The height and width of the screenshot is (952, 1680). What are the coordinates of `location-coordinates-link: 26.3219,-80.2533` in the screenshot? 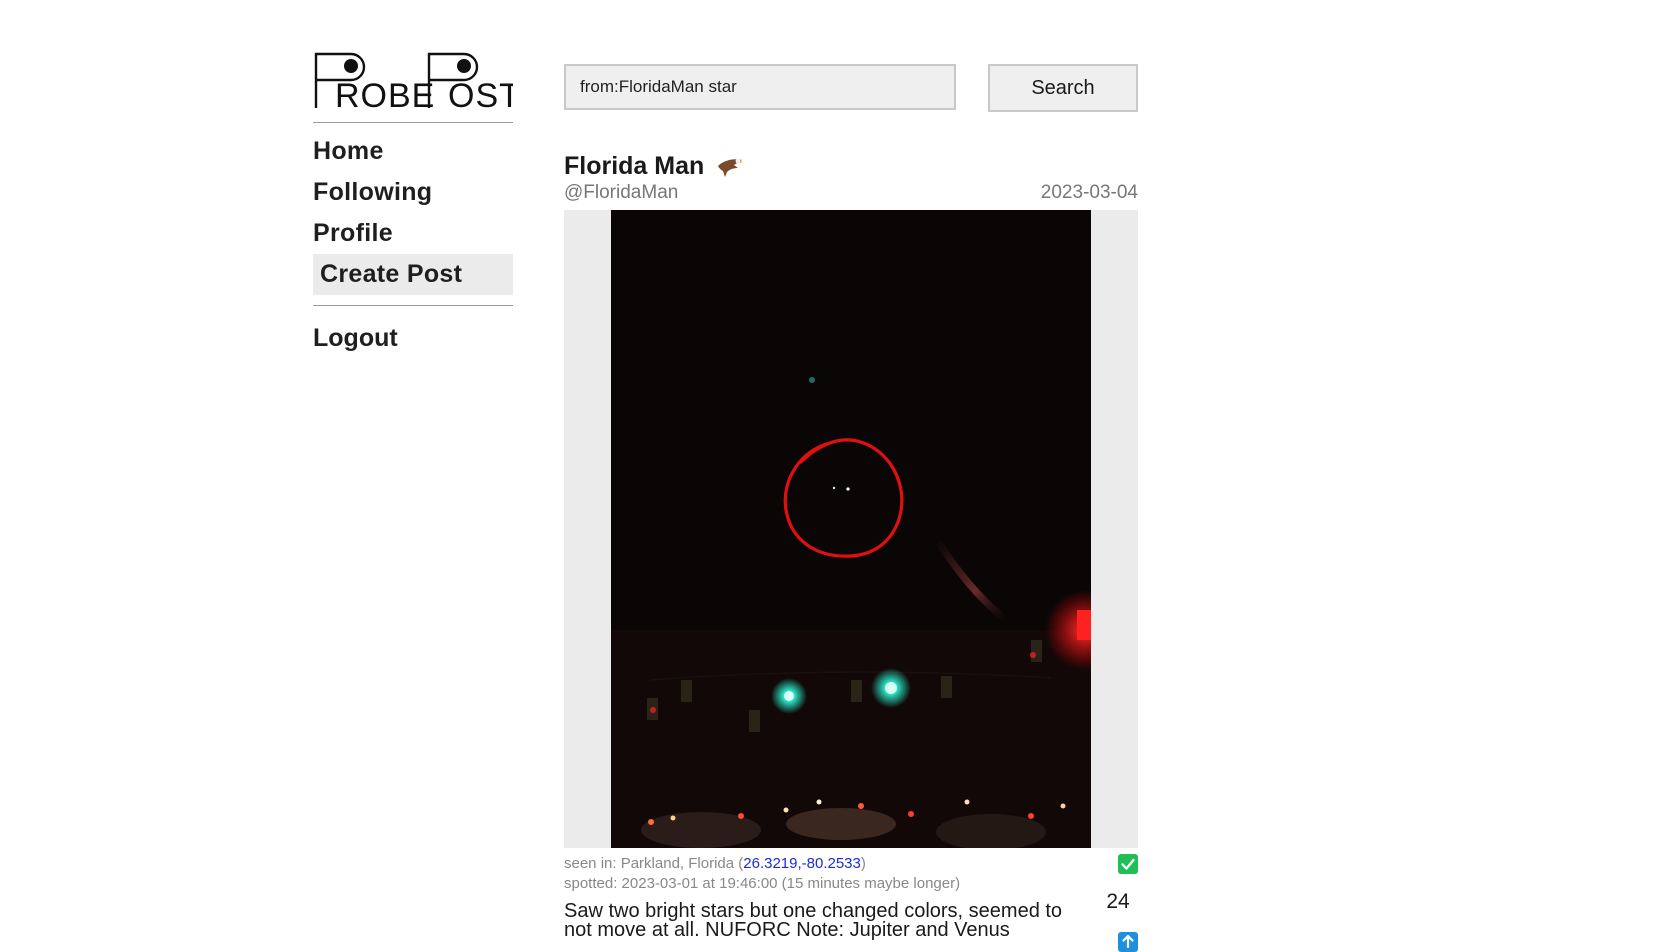 It's located at (802, 863).